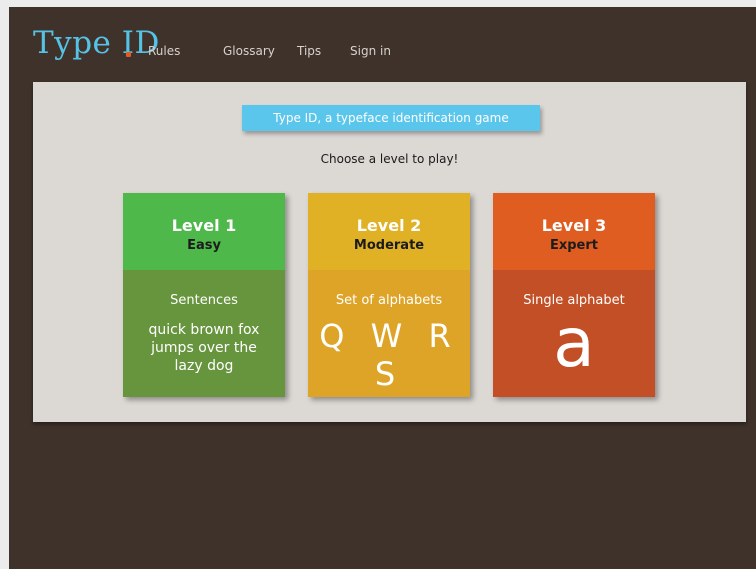  What do you see at coordinates (164, 51) in the screenshot?
I see `nav-rules: Rules` at bounding box center [164, 51].